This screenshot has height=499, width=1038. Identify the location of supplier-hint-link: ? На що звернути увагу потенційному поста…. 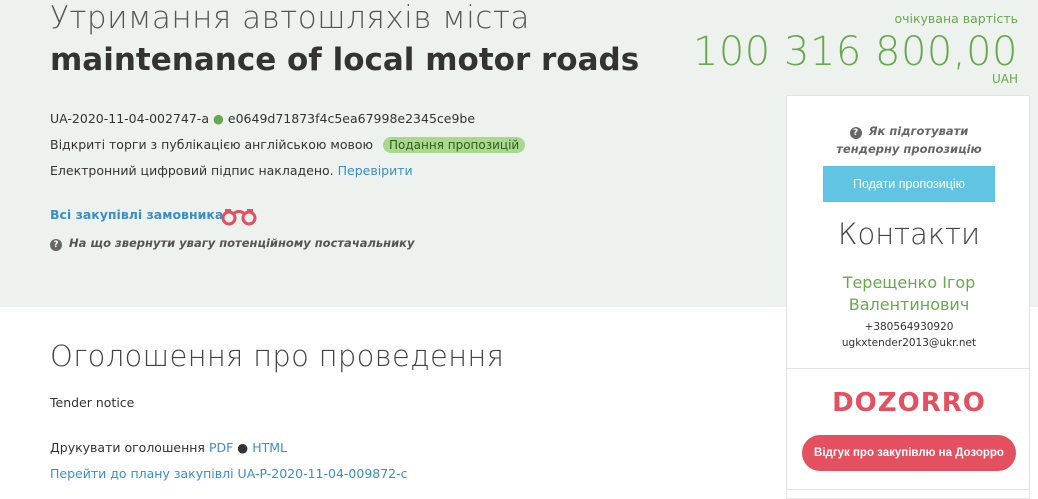
(232, 243).